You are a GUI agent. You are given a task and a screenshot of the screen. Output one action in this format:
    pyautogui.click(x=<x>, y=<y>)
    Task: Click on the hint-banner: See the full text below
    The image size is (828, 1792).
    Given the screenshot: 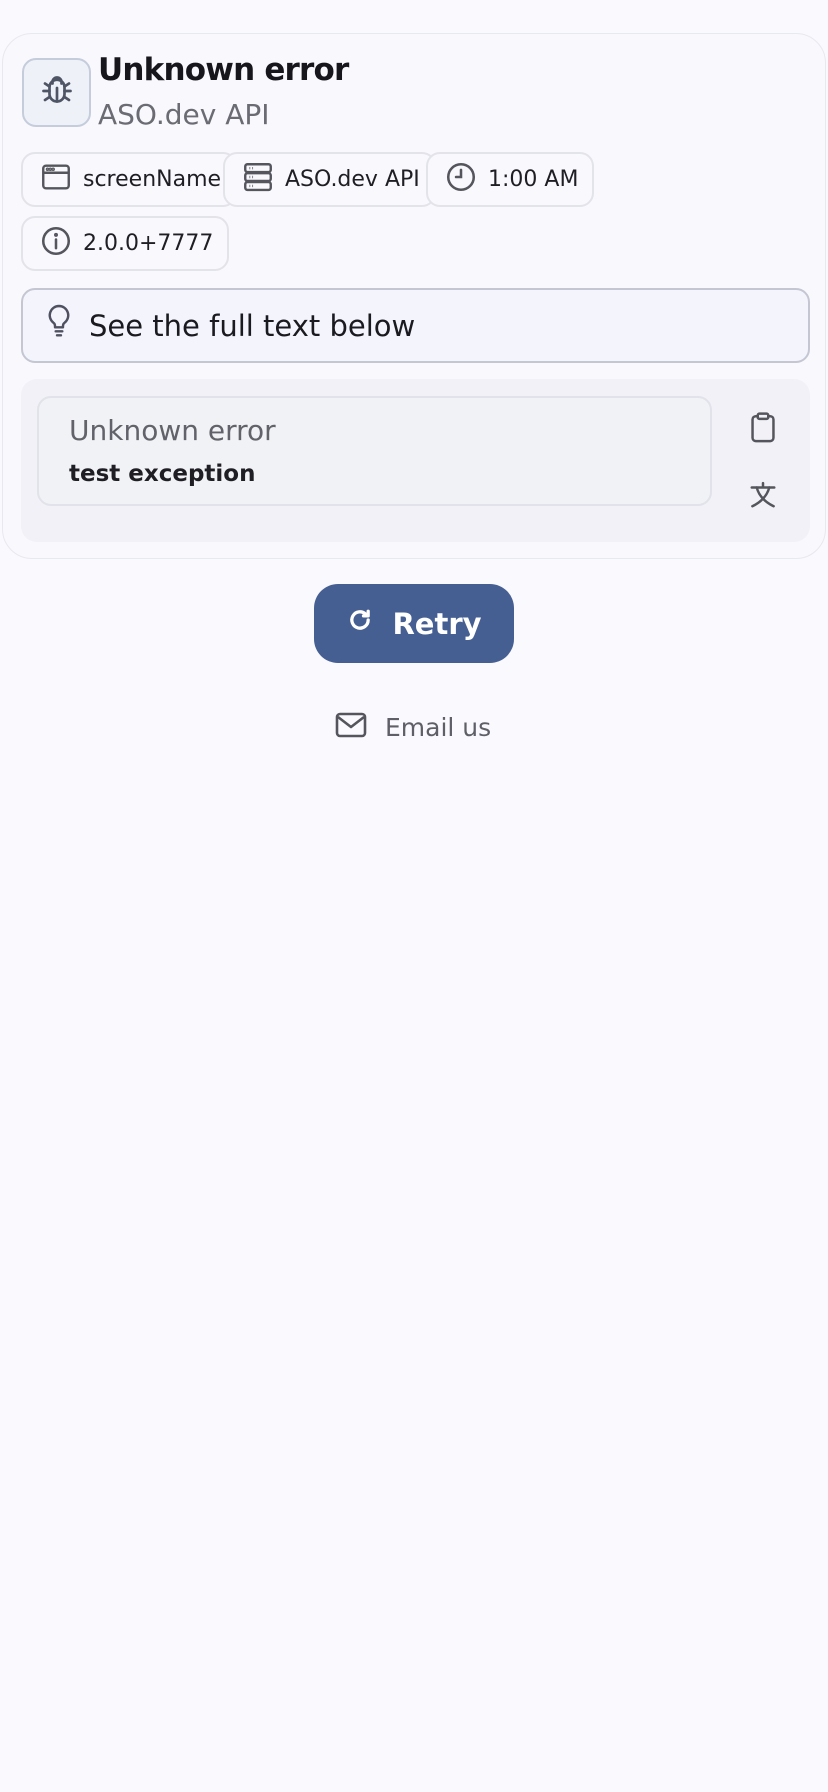 What is the action you would take?
    pyautogui.click(x=415, y=325)
    